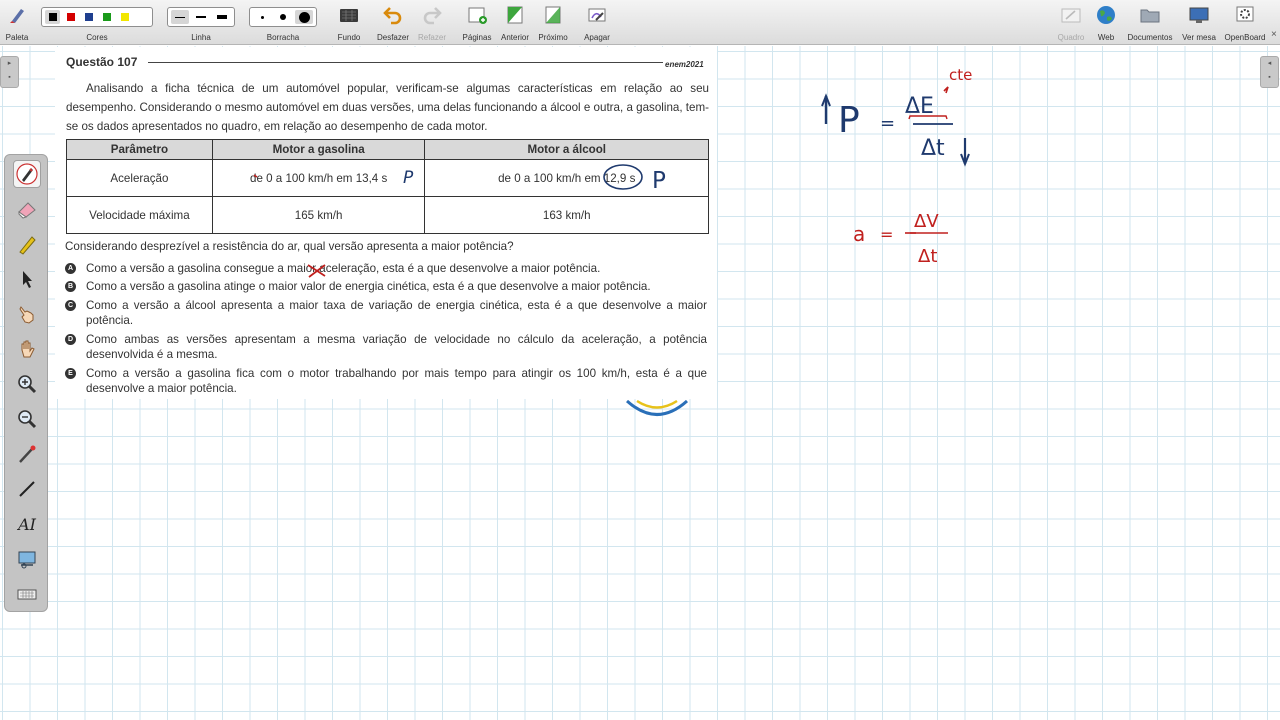  I want to click on documents-button: Documentos, so click(1150, 22).